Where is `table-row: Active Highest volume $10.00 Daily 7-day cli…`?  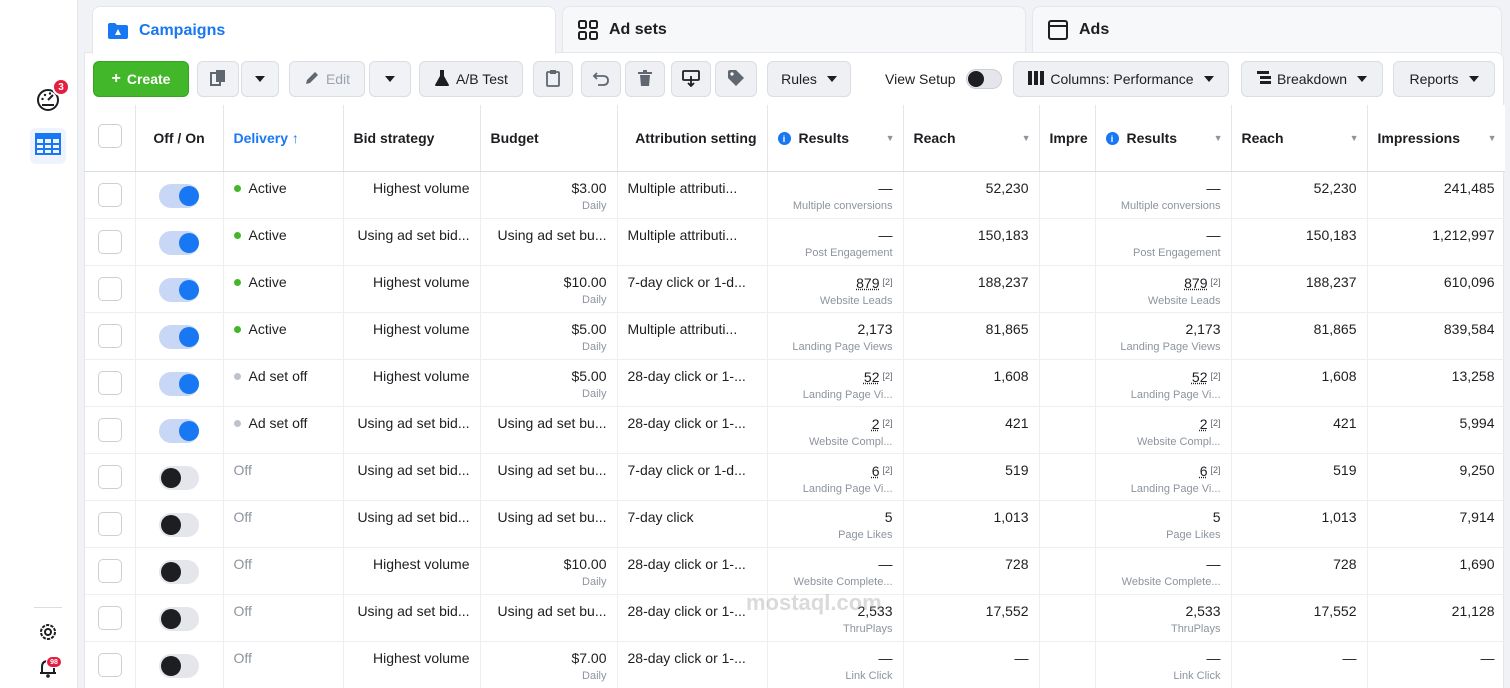
table-row: Active Highest volume $10.00 Daily 7-day cli… is located at coordinates (795, 289).